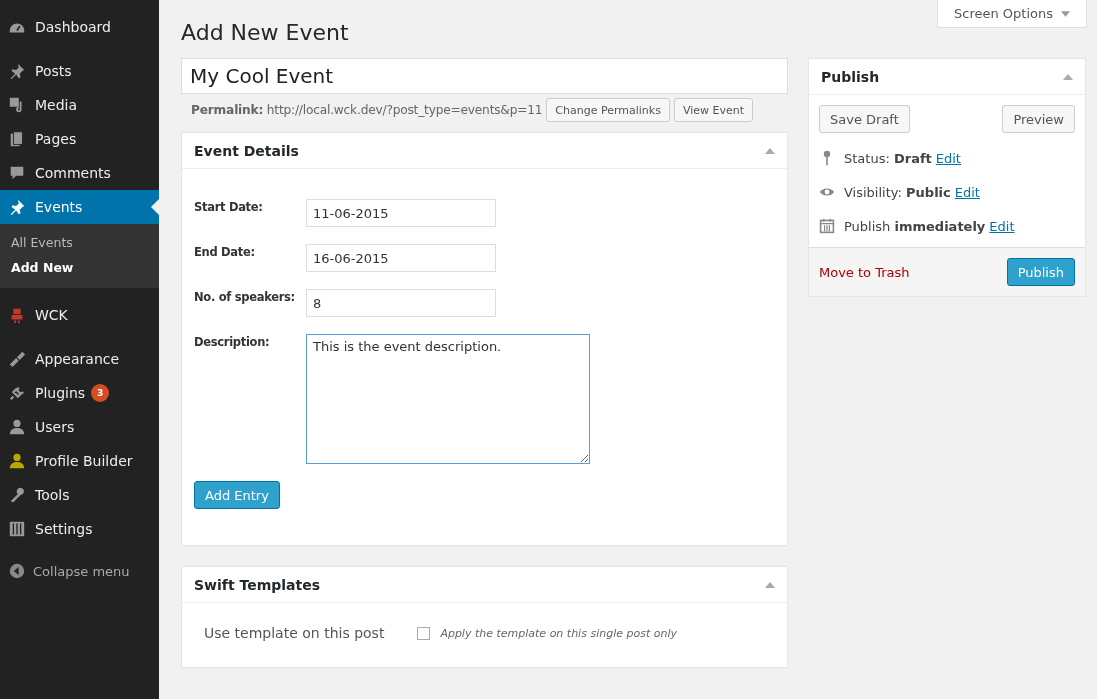  Describe the element at coordinates (864, 272) in the screenshot. I see `move-to-trash-link: Move to Trash` at that location.